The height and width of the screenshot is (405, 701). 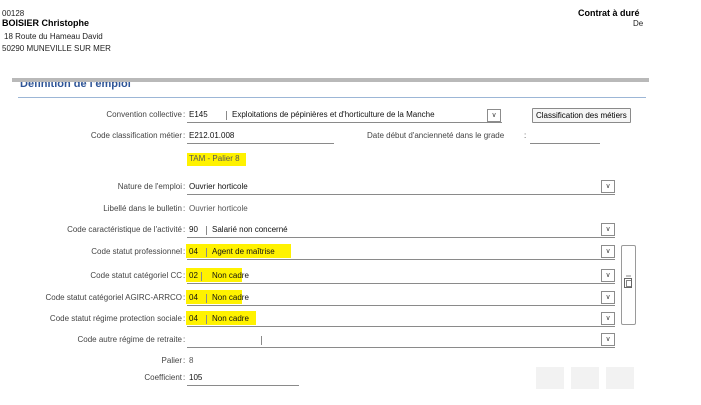 I want to click on convention-underline, so click(x=344, y=122).